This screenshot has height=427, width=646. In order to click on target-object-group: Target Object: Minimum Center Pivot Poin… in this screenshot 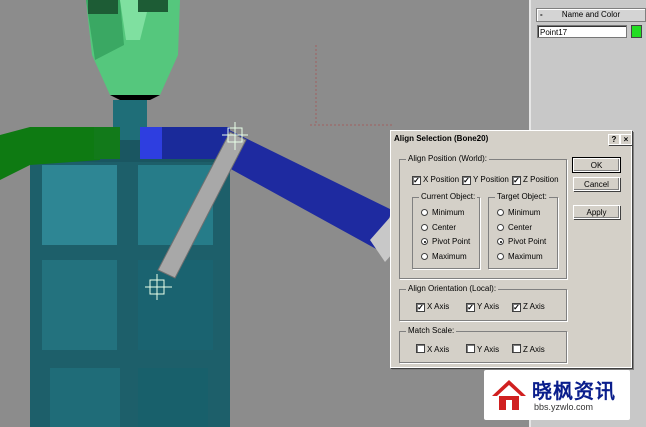, I will do `click(523, 230)`.